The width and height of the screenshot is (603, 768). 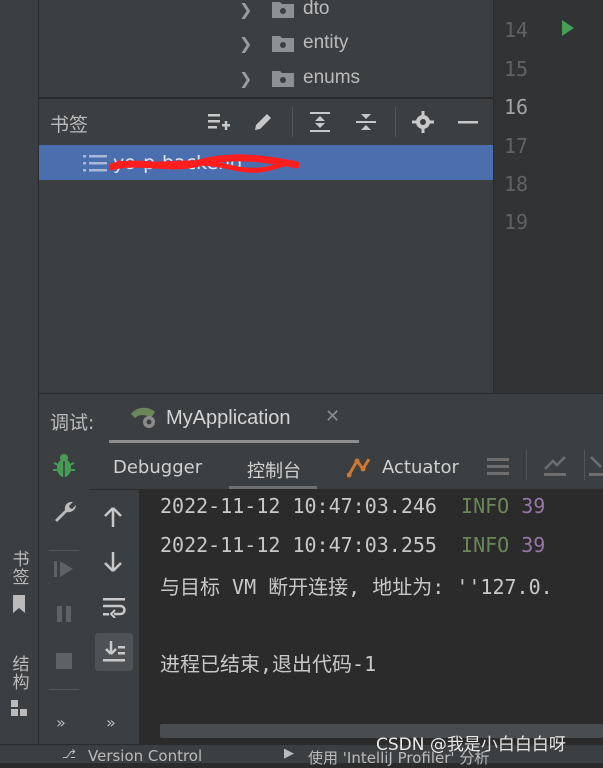 I want to click on bookmark-list-item: yo-p-backend, so click(x=266, y=162).